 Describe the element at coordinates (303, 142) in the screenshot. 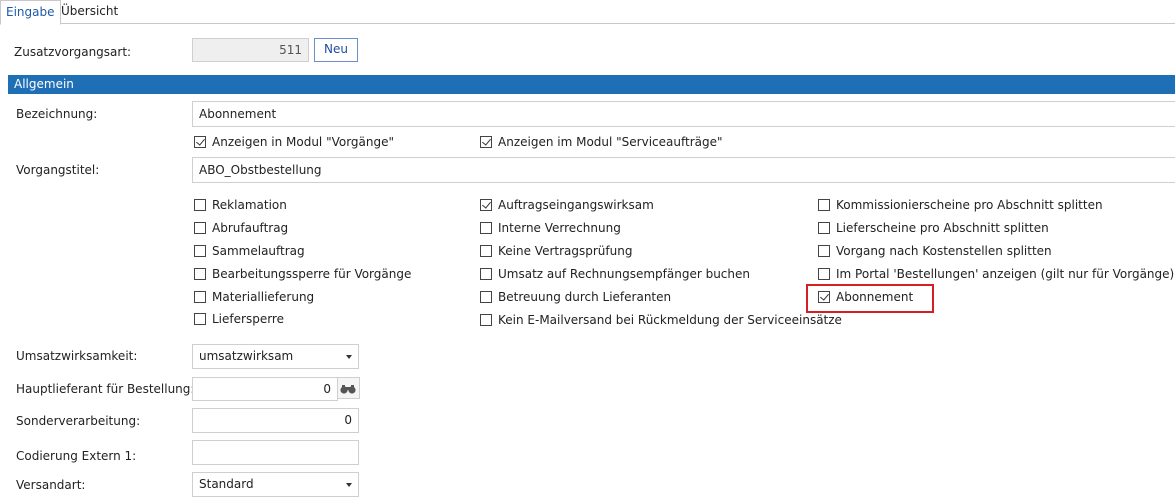

I see `checkbox-label-anzeigen-vorgaenge: Anzeigen in Modul "Vorgänge"` at that location.